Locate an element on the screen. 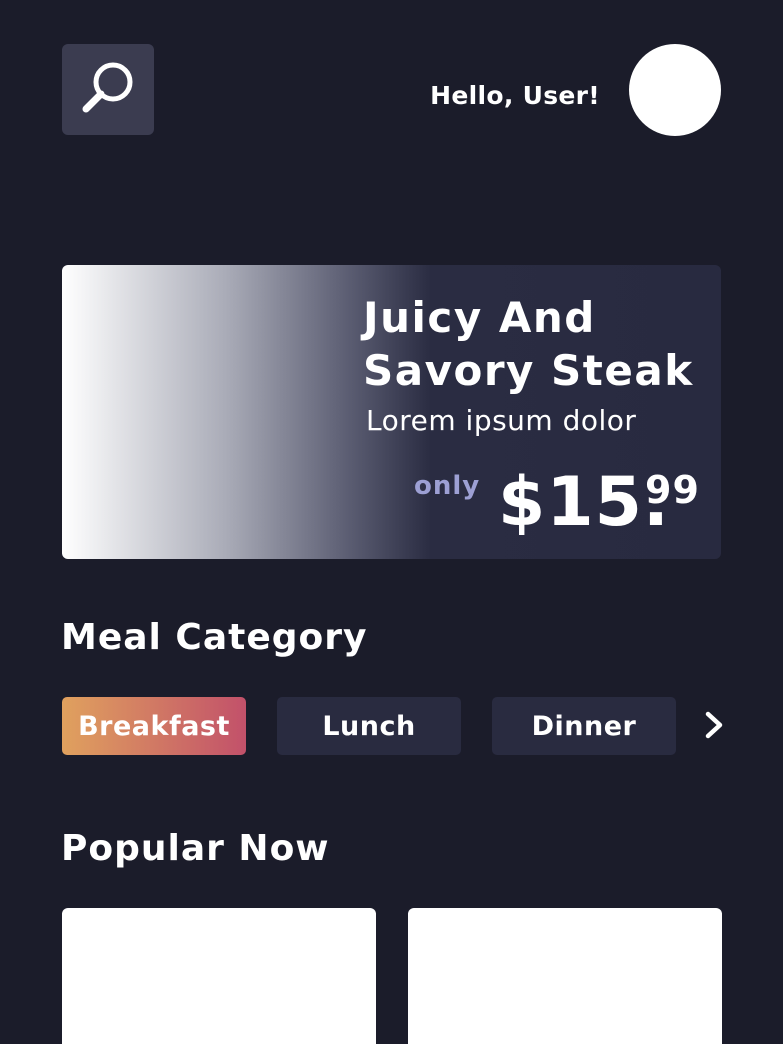 This screenshot has width=783, height=1044. popular-now-title: Popular Now is located at coordinates (195, 848).